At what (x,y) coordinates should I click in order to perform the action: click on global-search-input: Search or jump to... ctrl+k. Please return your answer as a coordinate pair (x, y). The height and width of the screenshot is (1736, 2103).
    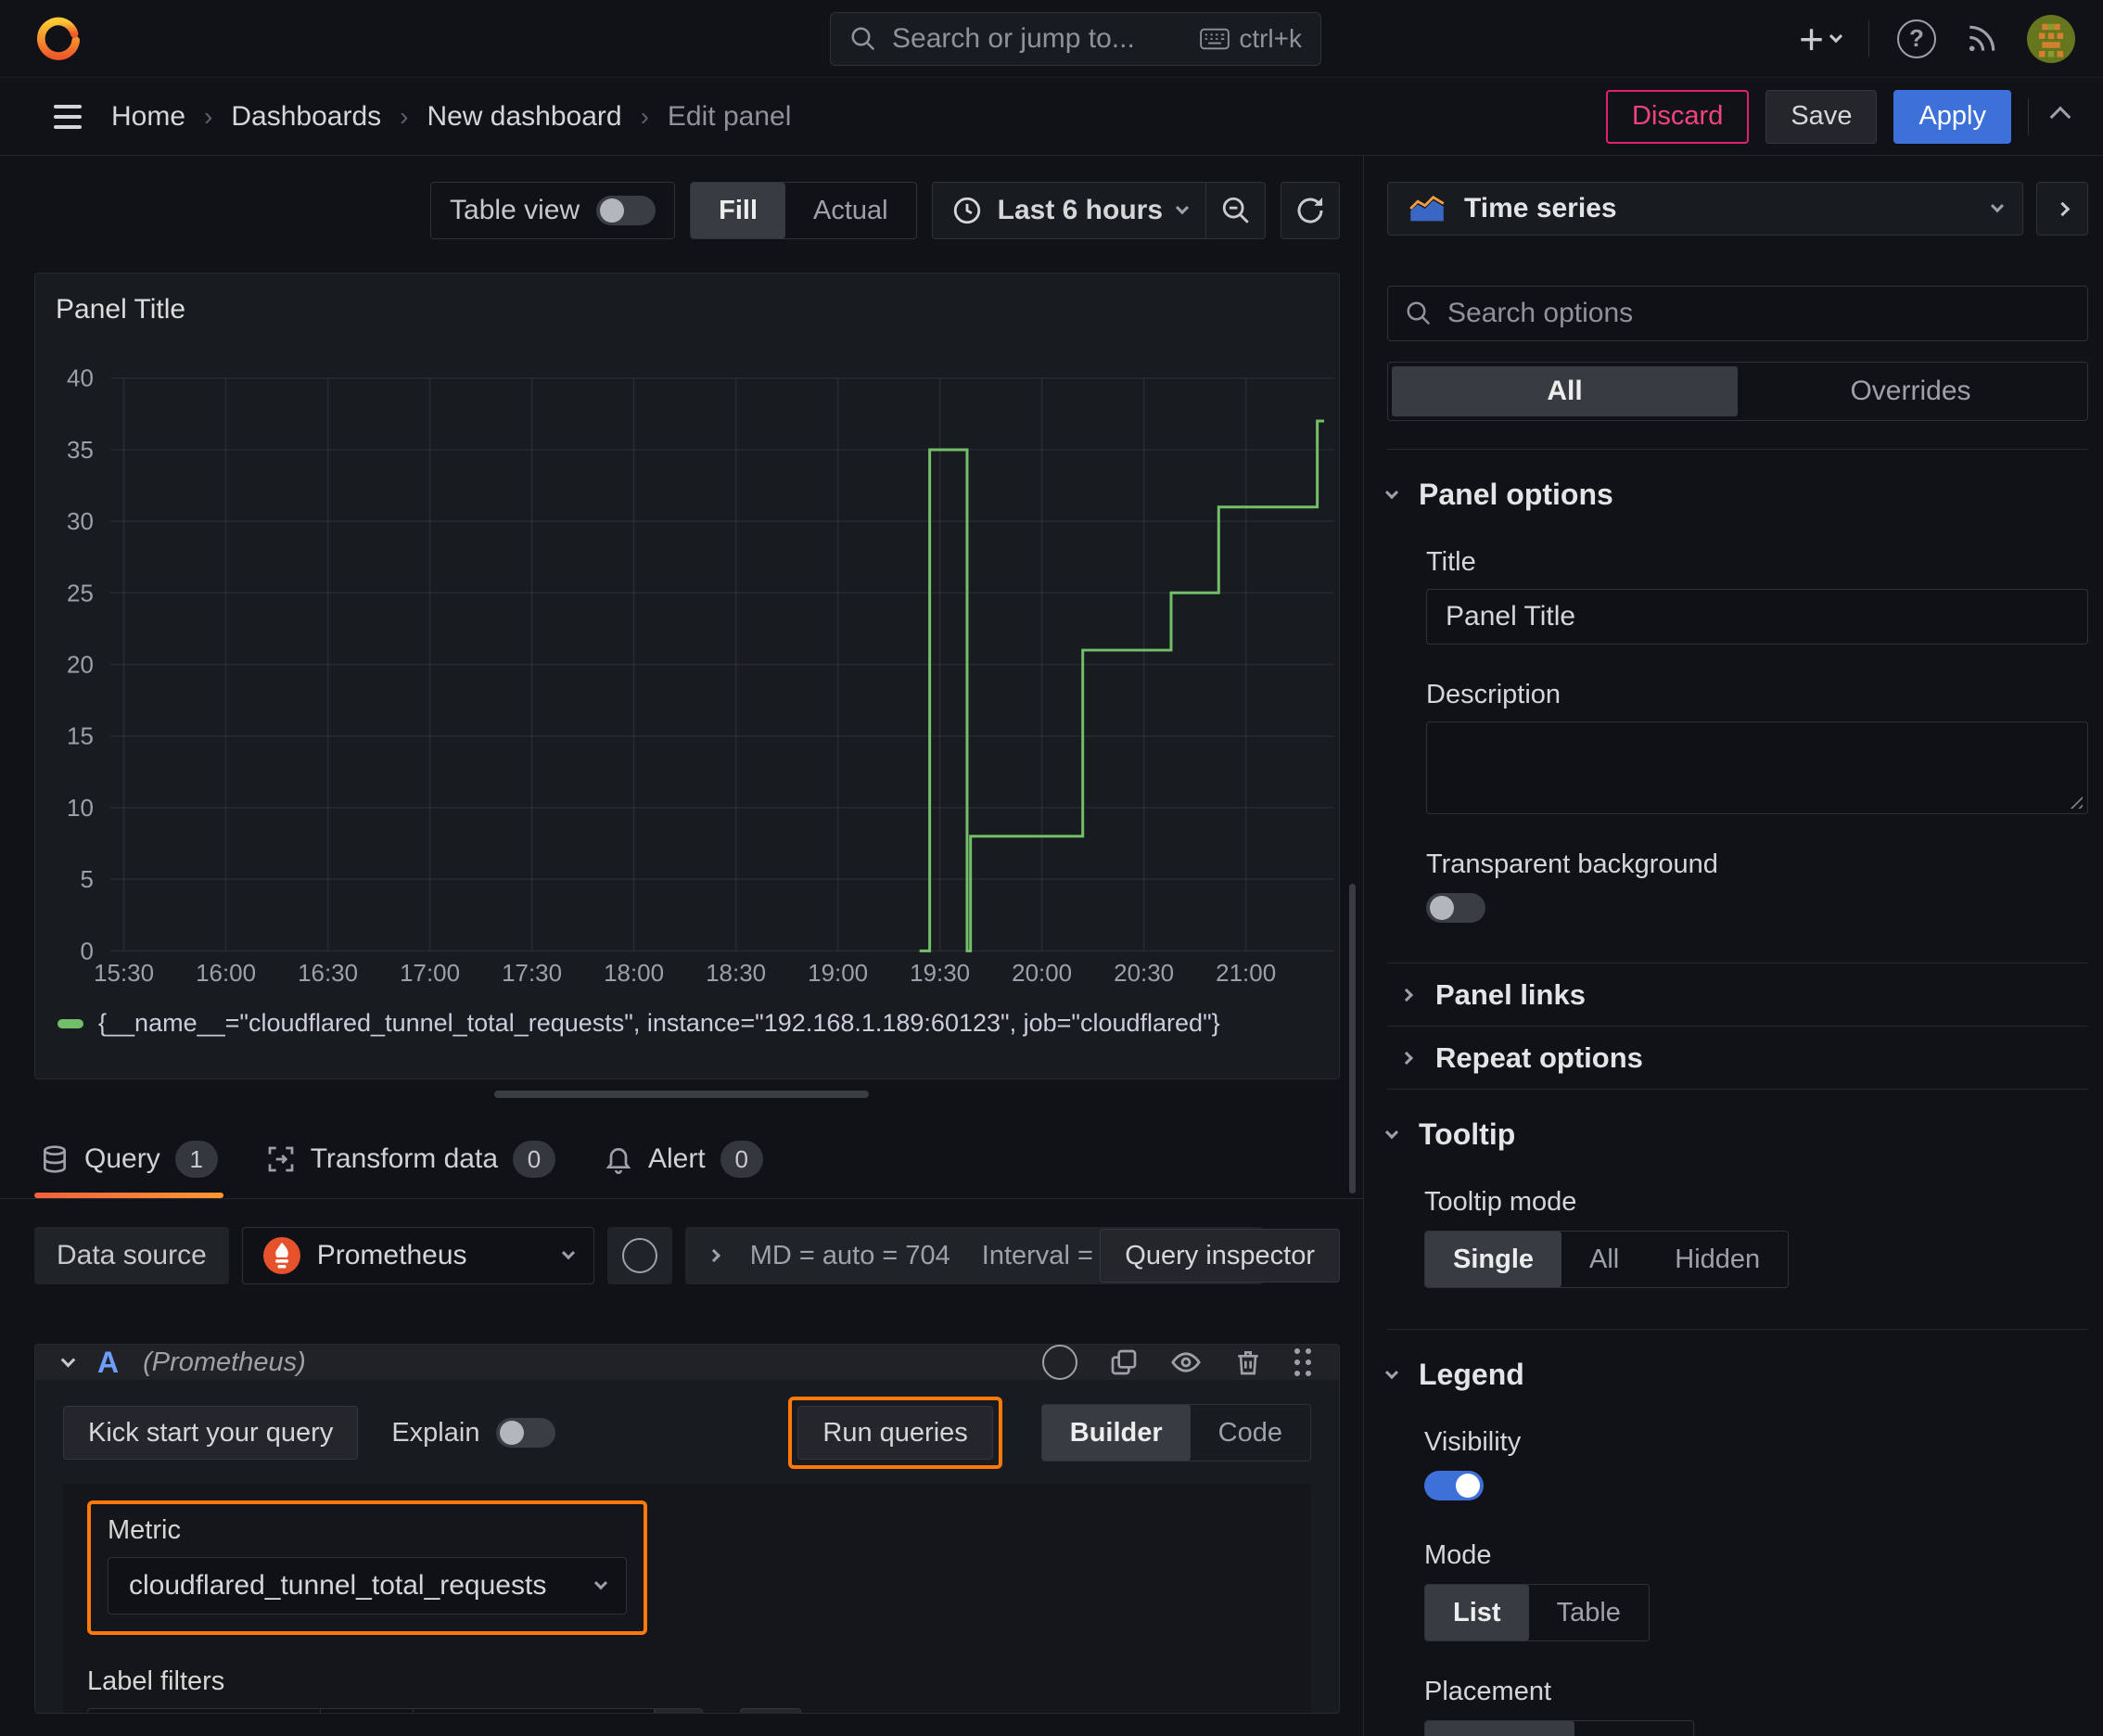
    Looking at the image, I should click on (1075, 39).